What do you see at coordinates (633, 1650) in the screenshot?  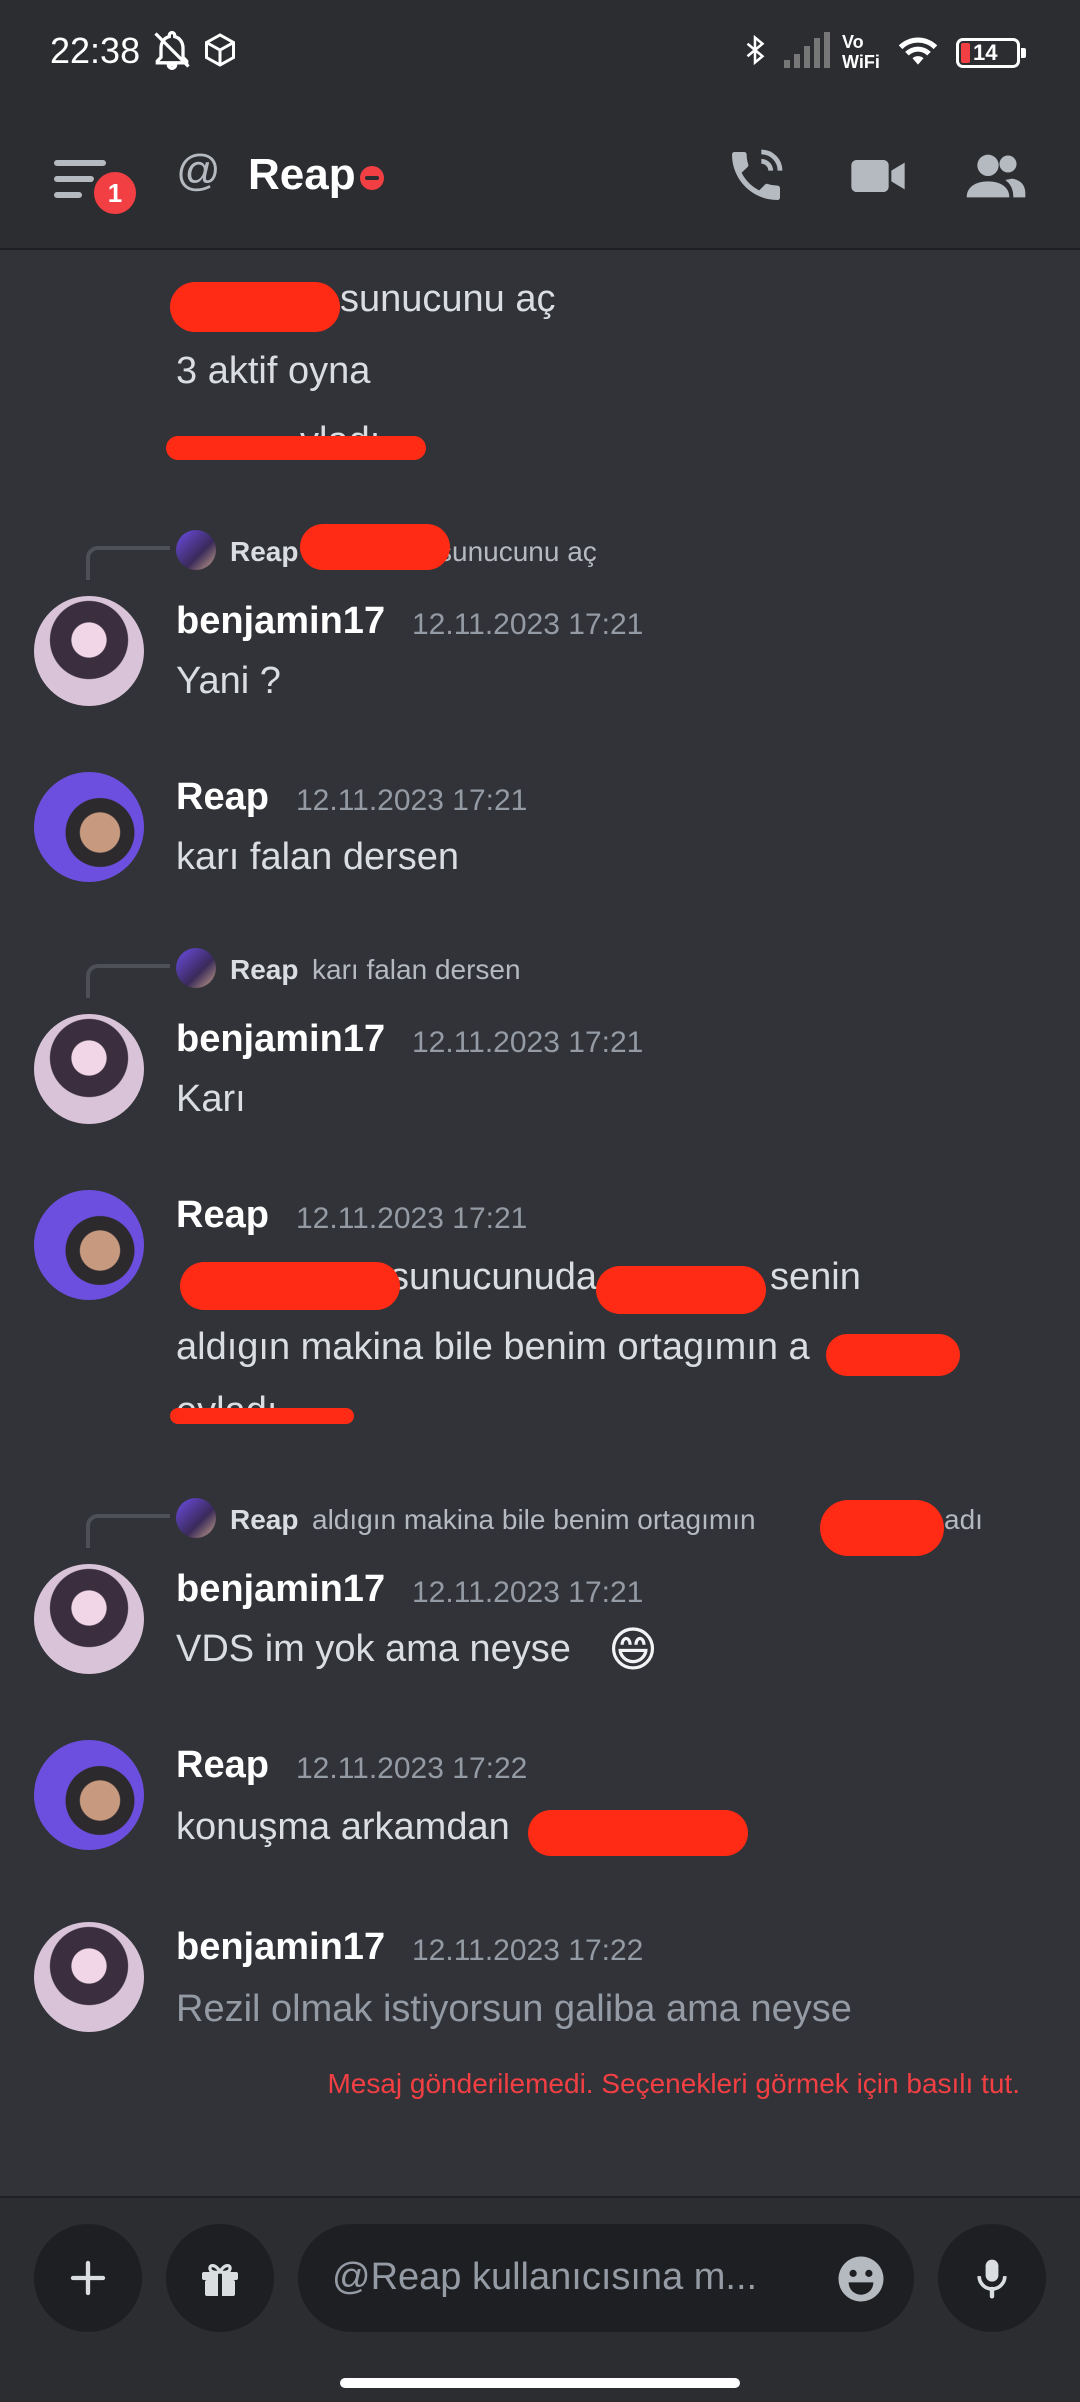 I see `grinning-emoji: 😄` at bounding box center [633, 1650].